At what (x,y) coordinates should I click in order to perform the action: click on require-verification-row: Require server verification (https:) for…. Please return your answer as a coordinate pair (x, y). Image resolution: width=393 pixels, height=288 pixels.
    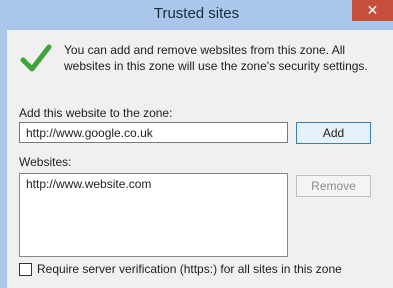
    Looking at the image, I should click on (204, 270).